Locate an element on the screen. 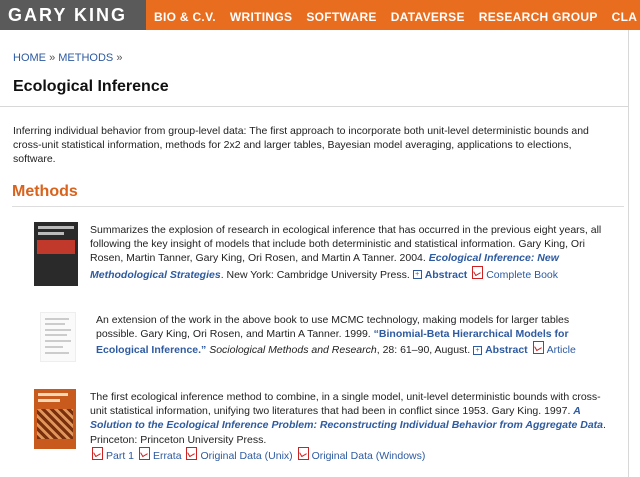 This screenshot has width=640, height=477. brand-logo: GARY KING is located at coordinates (73, 15).